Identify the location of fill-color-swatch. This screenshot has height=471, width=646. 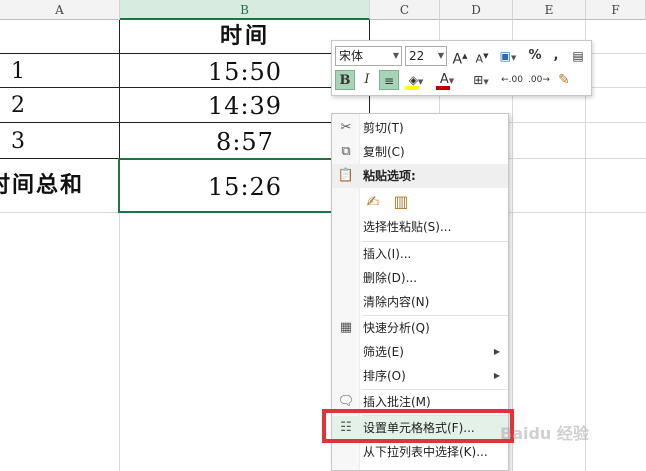
(412, 88).